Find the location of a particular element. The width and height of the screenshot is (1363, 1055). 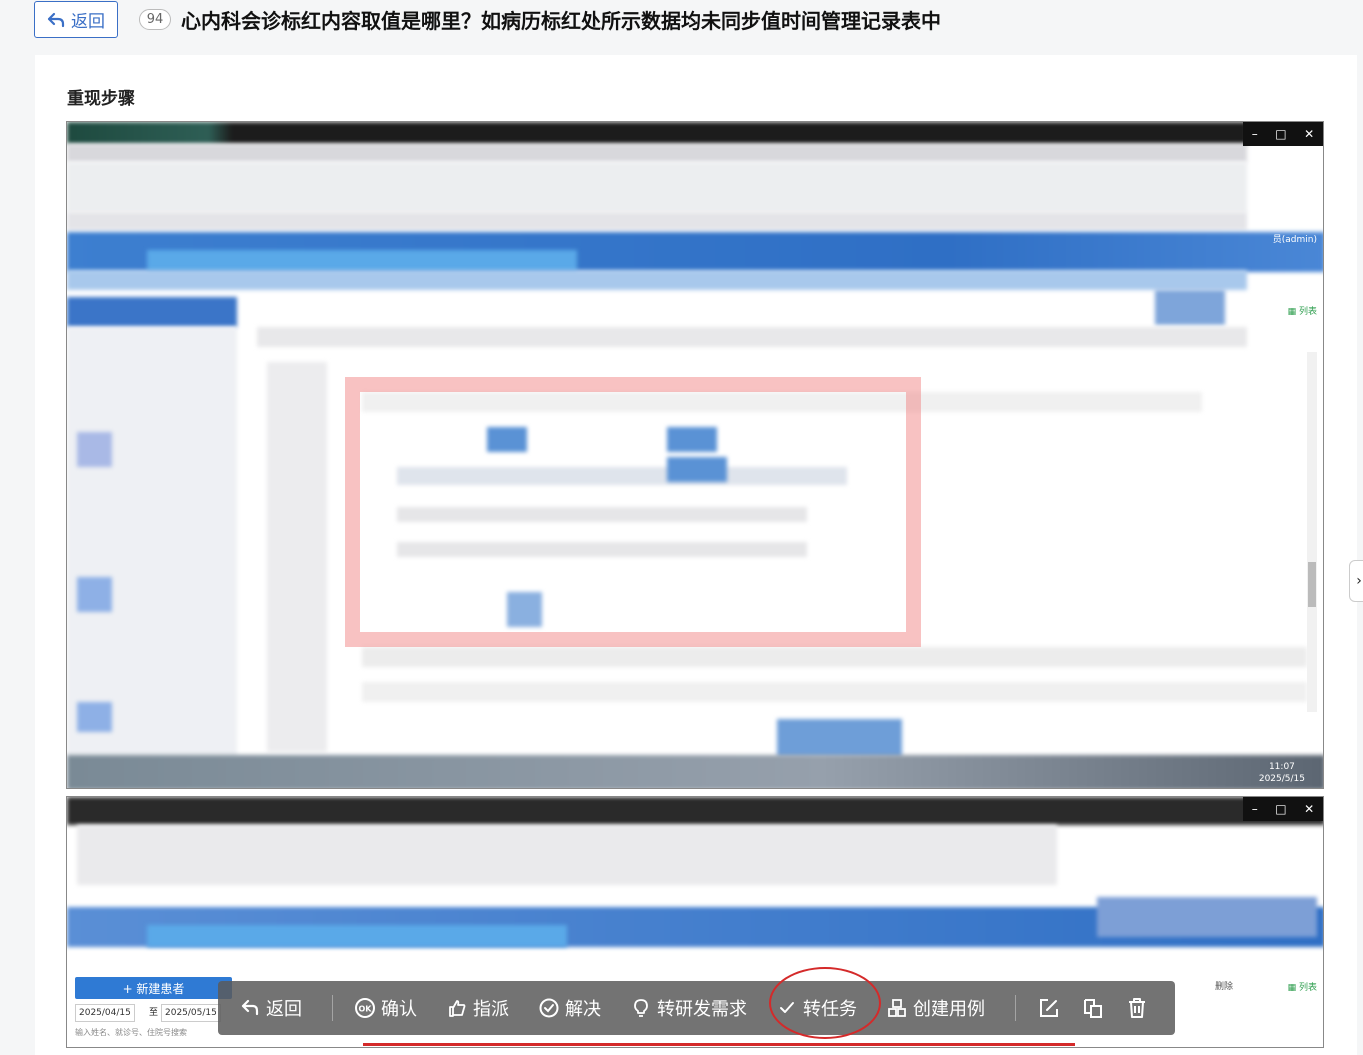

copy-icon is located at coordinates (1093, 1008).